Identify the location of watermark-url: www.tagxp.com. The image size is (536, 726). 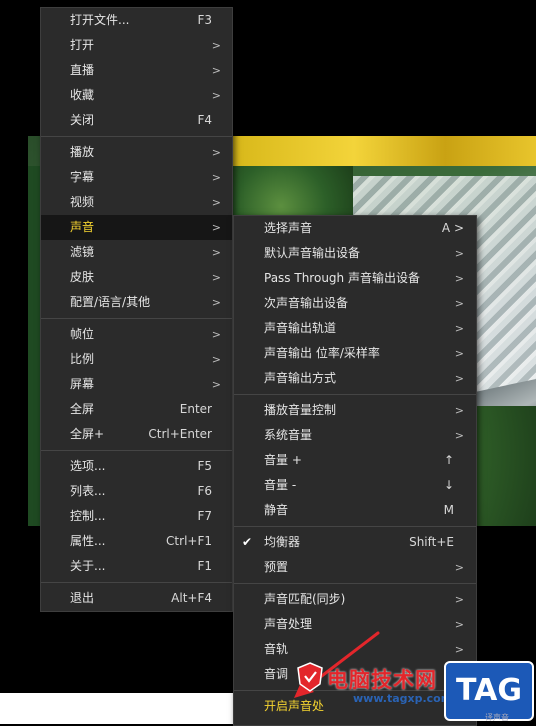
(403, 698).